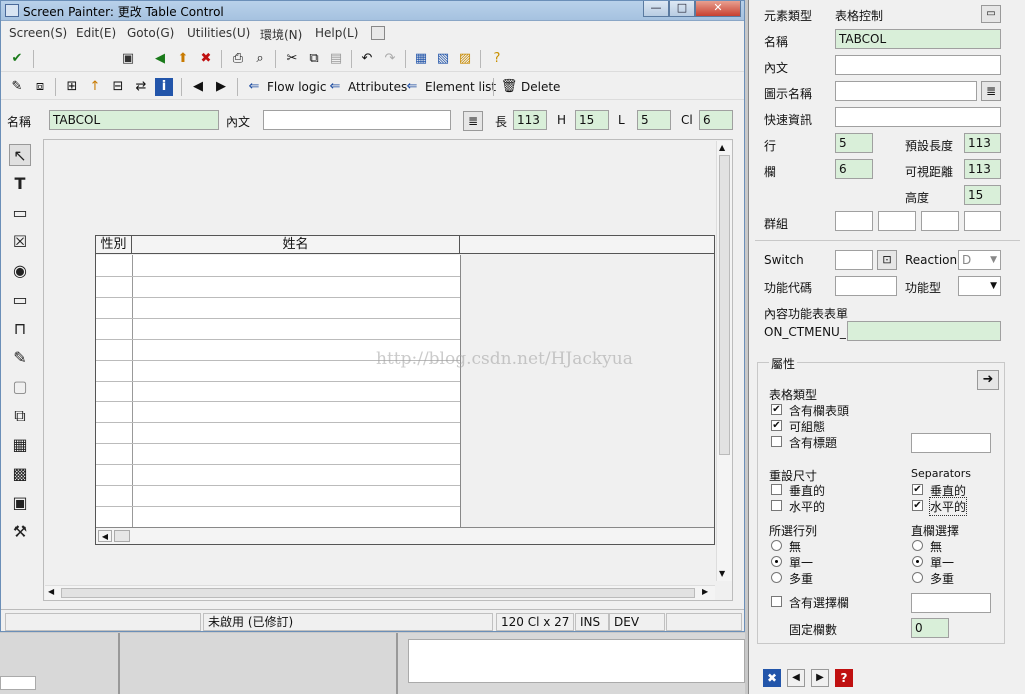 The image size is (1025, 694). What do you see at coordinates (776, 561) in the screenshot?
I see `row-sel-single-radio` at bounding box center [776, 561].